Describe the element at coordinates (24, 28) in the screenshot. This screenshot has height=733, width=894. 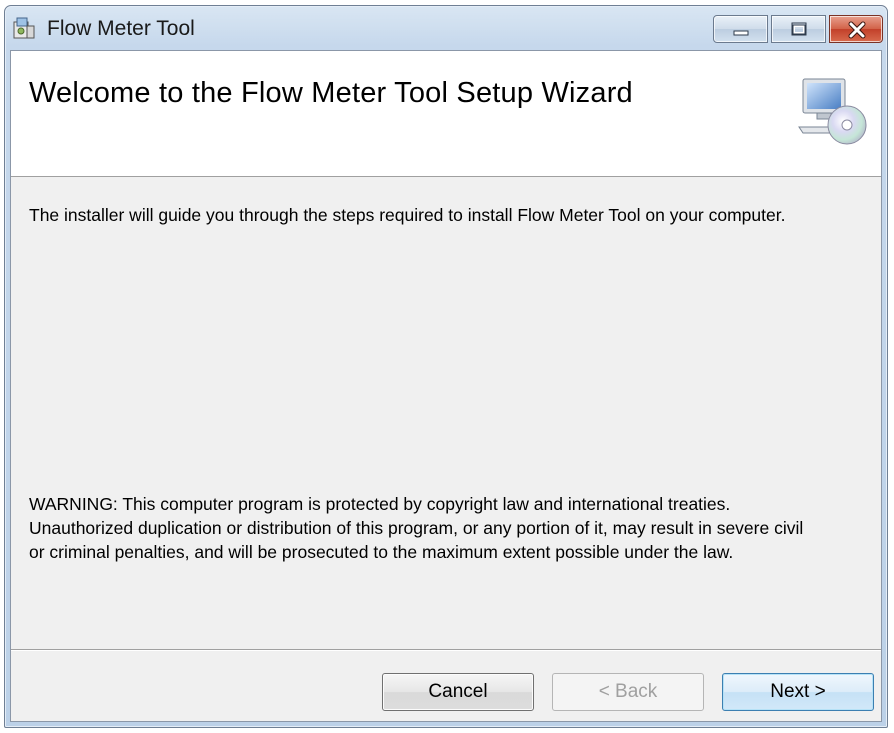
I see `installer-icon` at that location.